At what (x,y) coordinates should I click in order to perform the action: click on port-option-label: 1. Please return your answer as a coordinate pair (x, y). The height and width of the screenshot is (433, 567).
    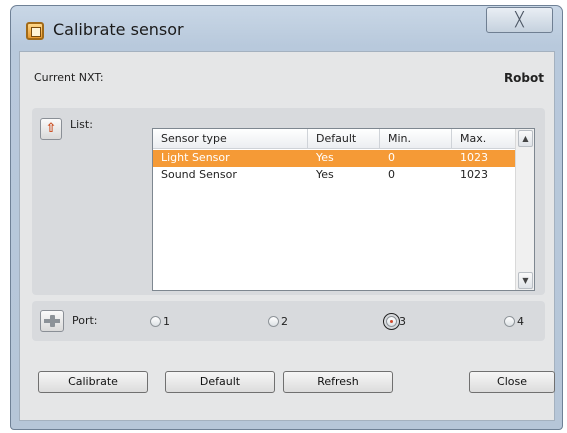
    Looking at the image, I should click on (166, 321).